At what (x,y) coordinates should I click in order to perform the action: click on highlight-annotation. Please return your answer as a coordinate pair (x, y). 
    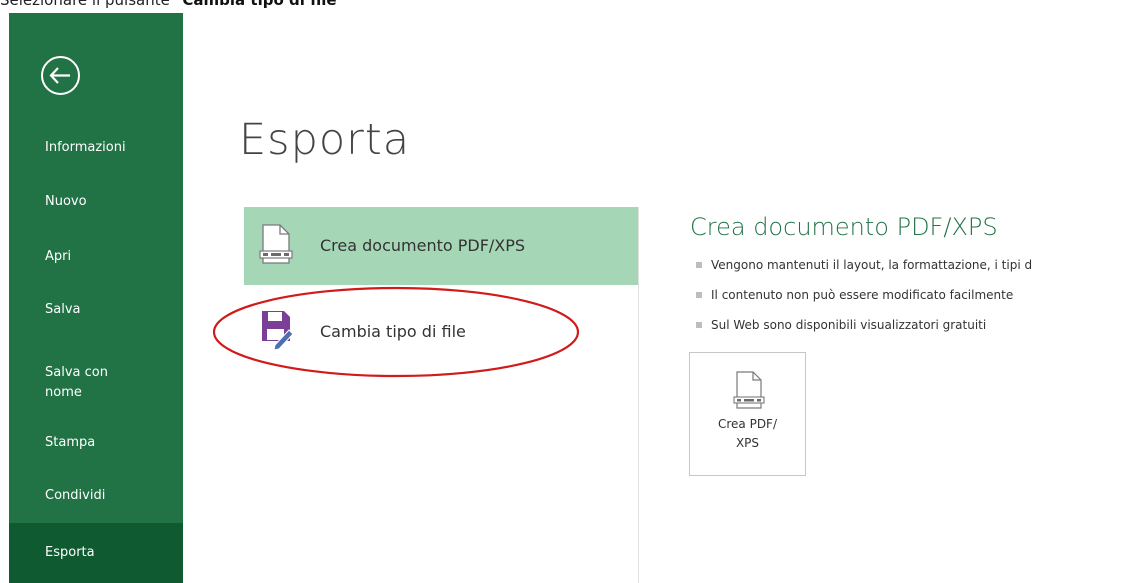
    Looking at the image, I should click on (396, 332).